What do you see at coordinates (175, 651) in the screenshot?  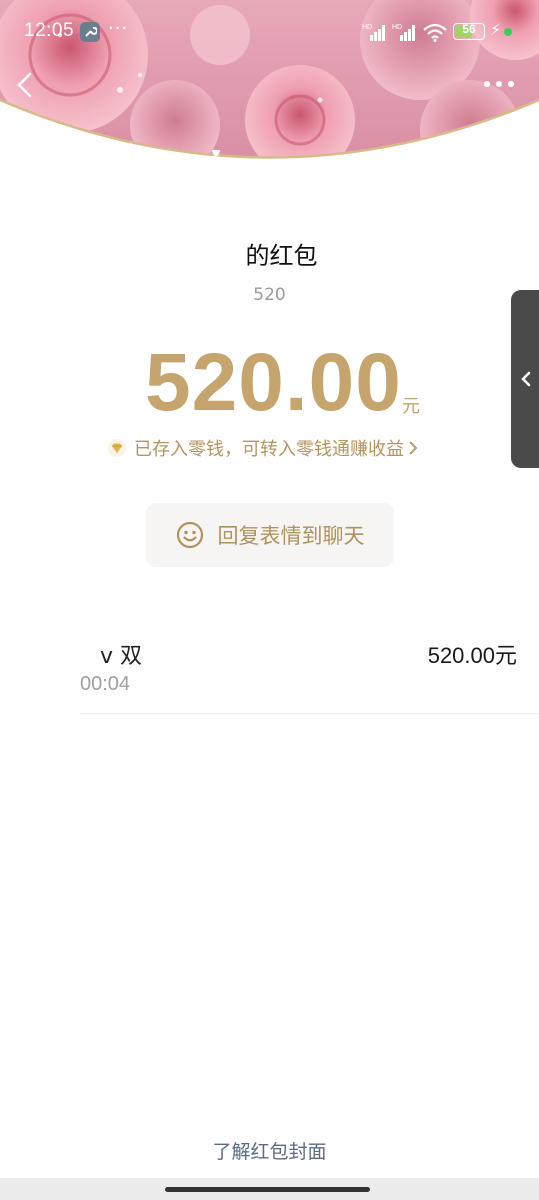 I see `receiver-name-redacted` at bounding box center [175, 651].